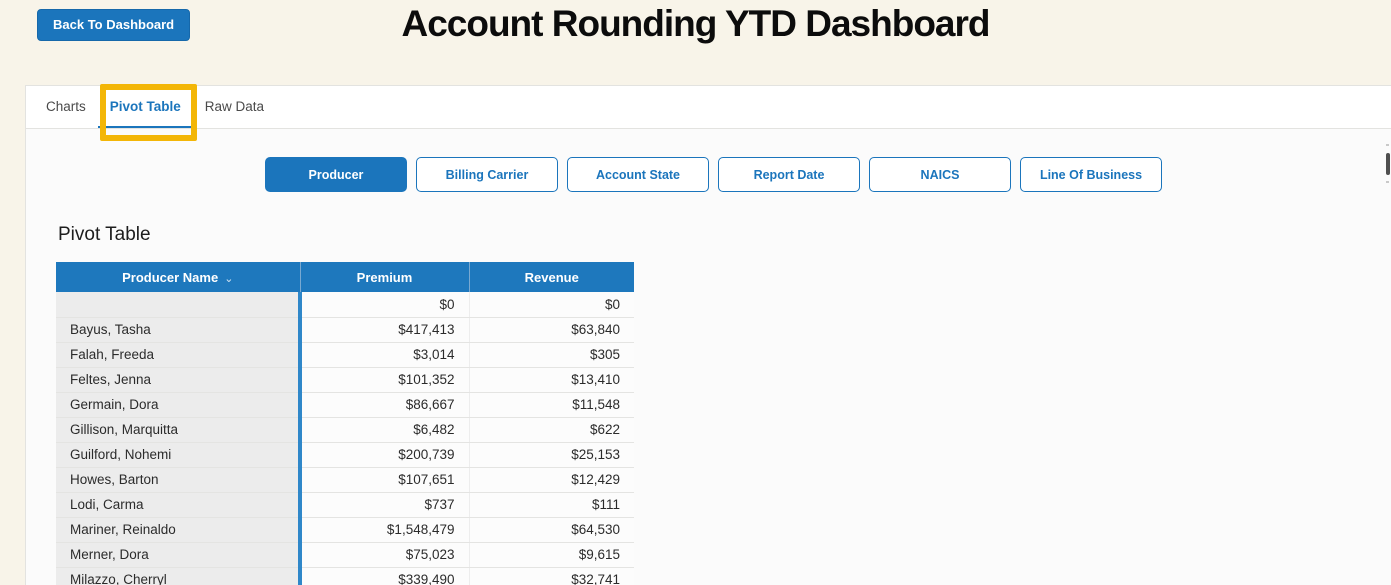  Describe the element at coordinates (178, 555) in the screenshot. I see `cell-producer-name: Merner, Dora` at that location.